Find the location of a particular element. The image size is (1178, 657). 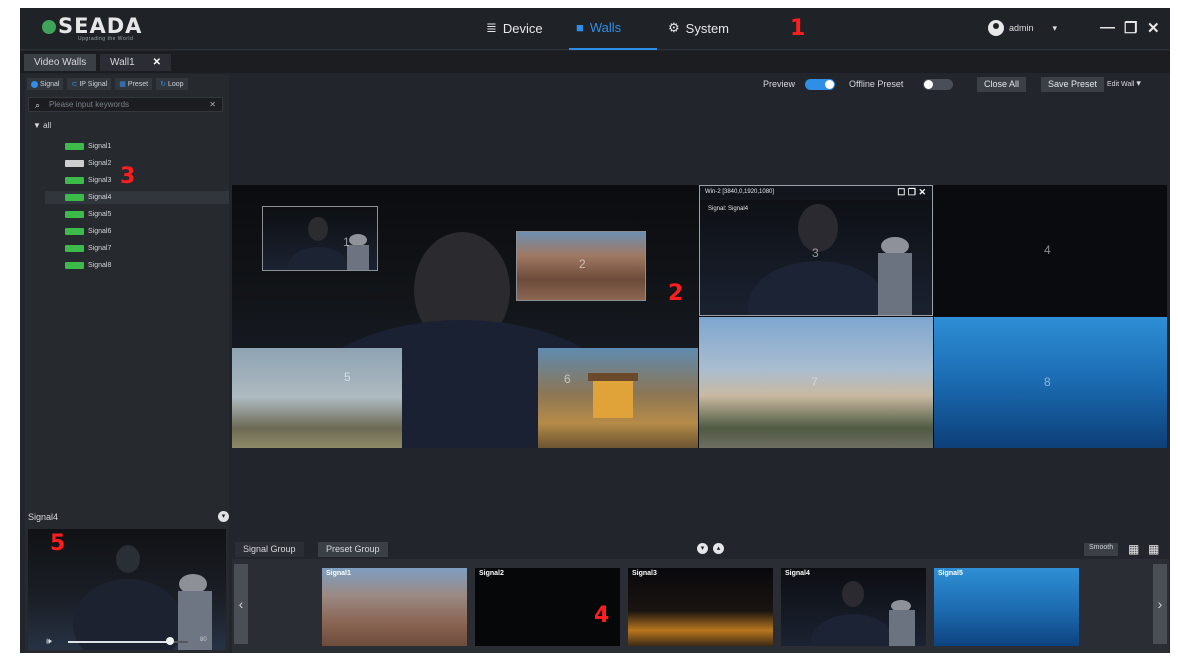

signal-source-tabs: Signal ⊂ IP Signal ▦ Preset ↻ Loop is located at coordinates (127, 85).